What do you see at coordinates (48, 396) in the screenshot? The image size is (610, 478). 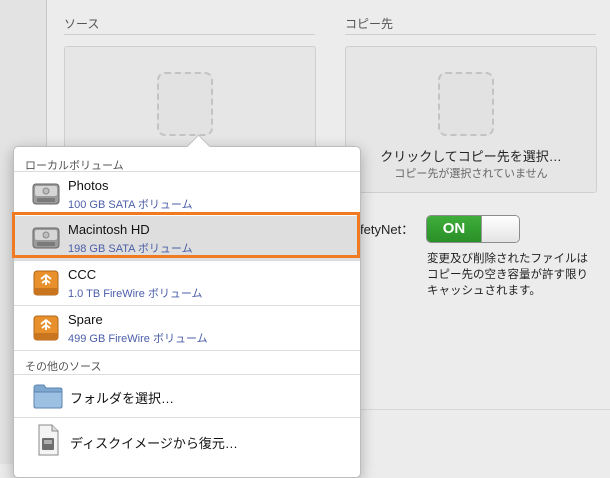 I see `folder-icon` at bounding box center [48, 396].